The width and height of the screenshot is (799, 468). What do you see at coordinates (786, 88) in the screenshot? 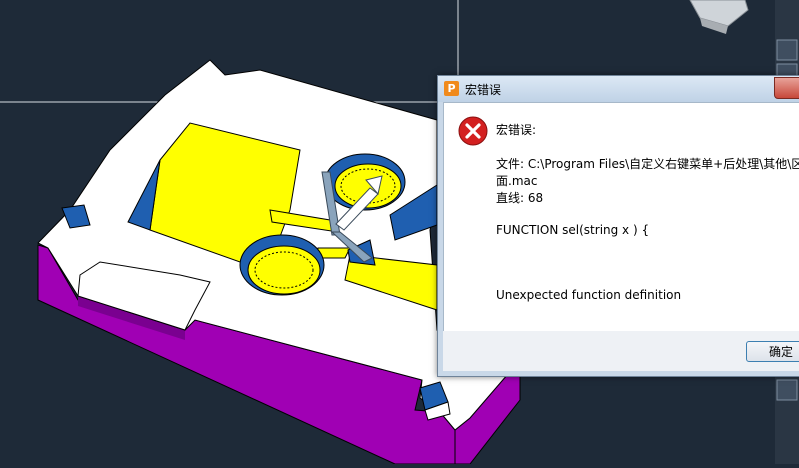
I see `close-button` at bounding box center [786, 88].